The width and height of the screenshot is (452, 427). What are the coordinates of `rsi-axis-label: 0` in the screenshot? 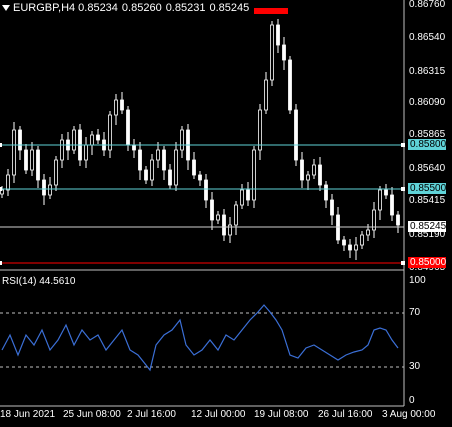 It's located at (412, 400).